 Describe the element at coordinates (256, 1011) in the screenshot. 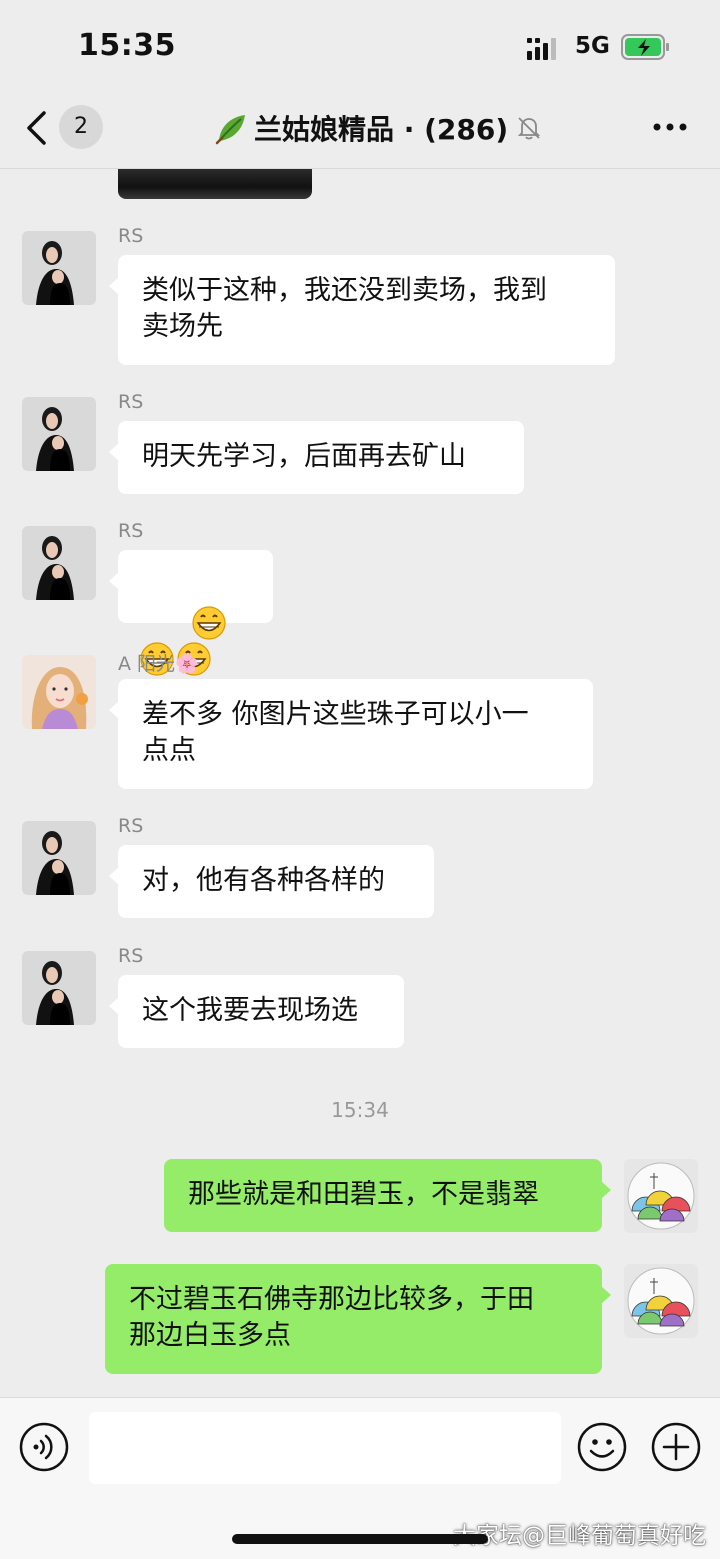

I see `message-bubble: 这个我要去现场选` at that location.